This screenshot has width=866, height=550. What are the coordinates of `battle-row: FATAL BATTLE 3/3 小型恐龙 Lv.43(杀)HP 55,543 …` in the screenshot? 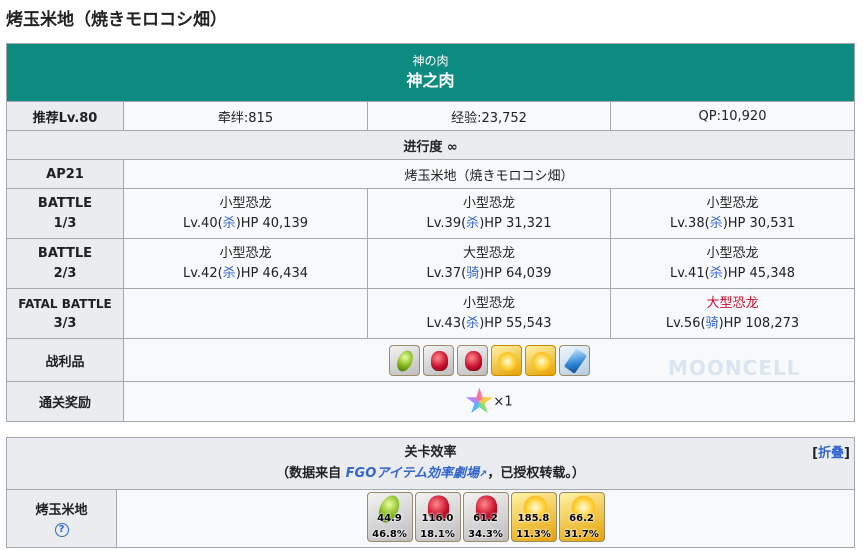 It's located at (431, 313).